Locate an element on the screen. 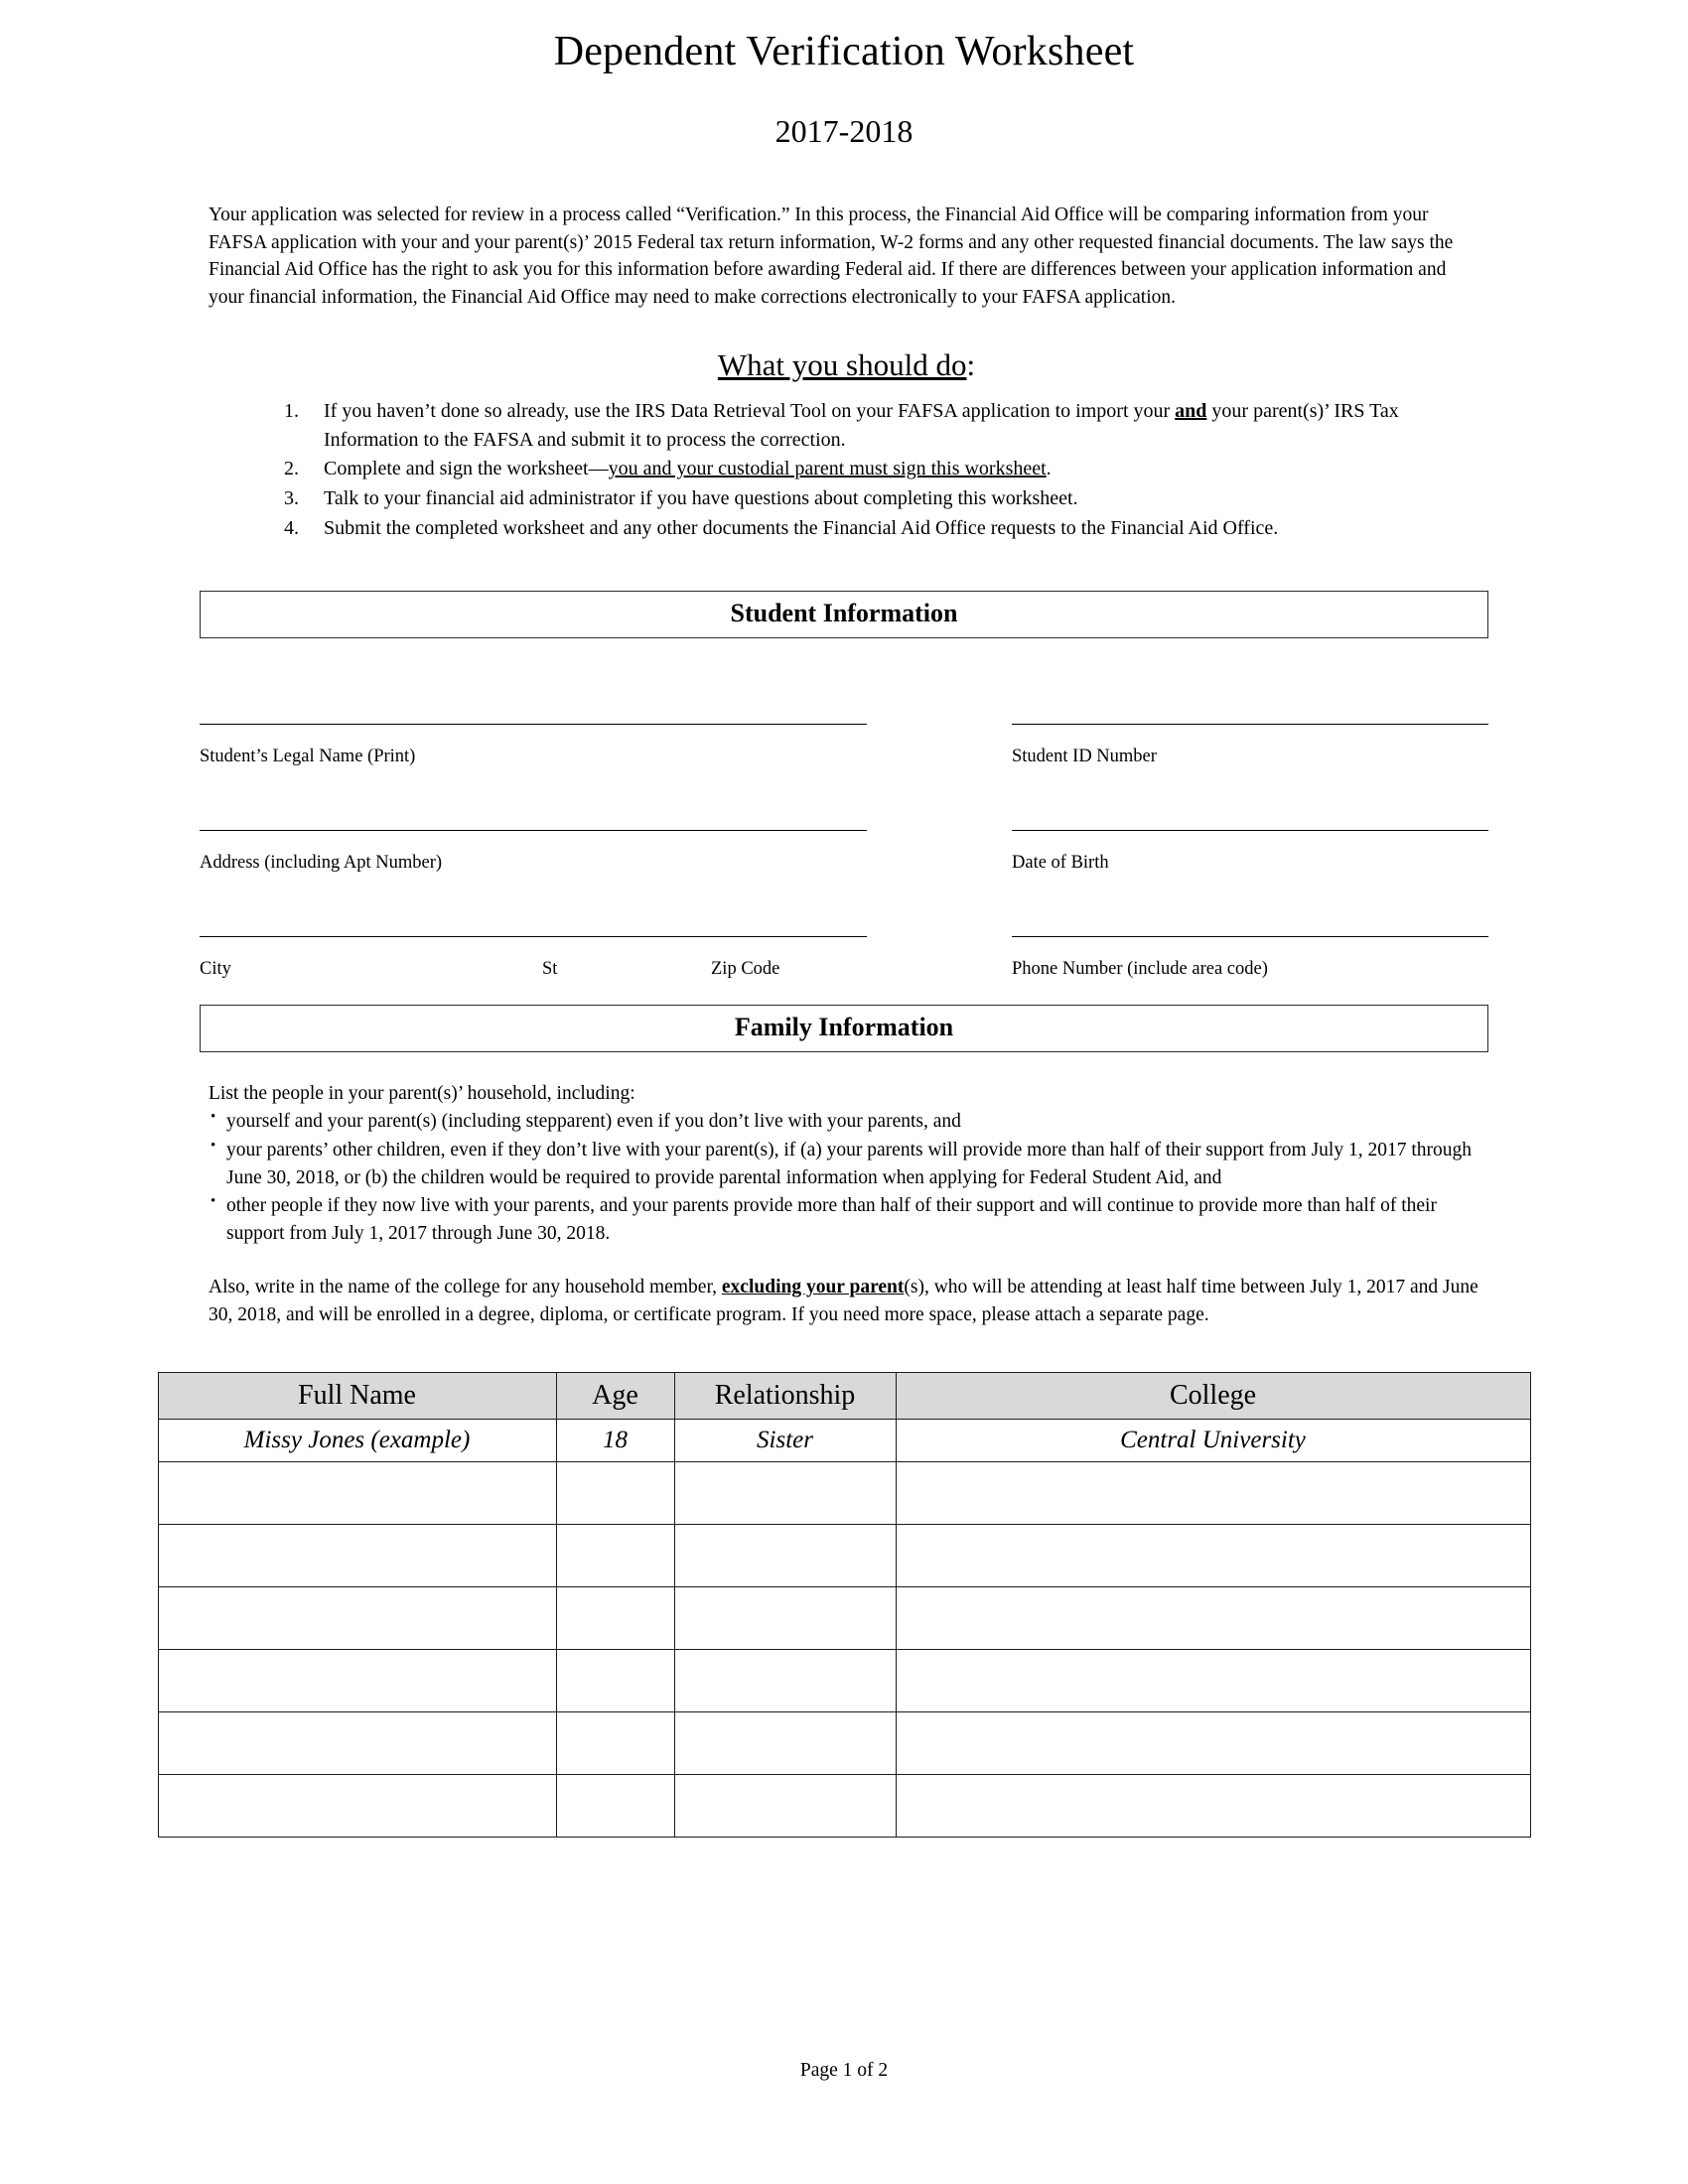 Image resolution: width=1688 pixels, height=2184 pixels. city-state-zip-group: City St Zip Code is located at coordinates (533, 959).